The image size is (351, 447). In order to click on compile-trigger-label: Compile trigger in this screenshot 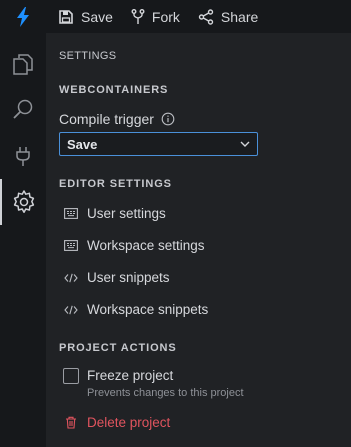, I will do `click(117, 119)`.